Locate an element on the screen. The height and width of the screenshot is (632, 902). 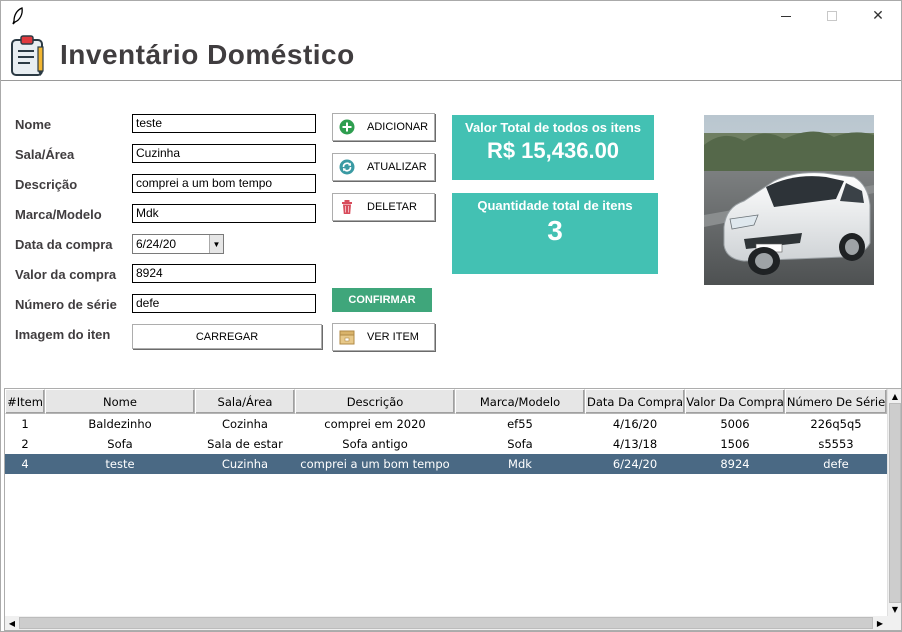
table-cell: comprei a um bom tempo is located at coordinates (375, 464).